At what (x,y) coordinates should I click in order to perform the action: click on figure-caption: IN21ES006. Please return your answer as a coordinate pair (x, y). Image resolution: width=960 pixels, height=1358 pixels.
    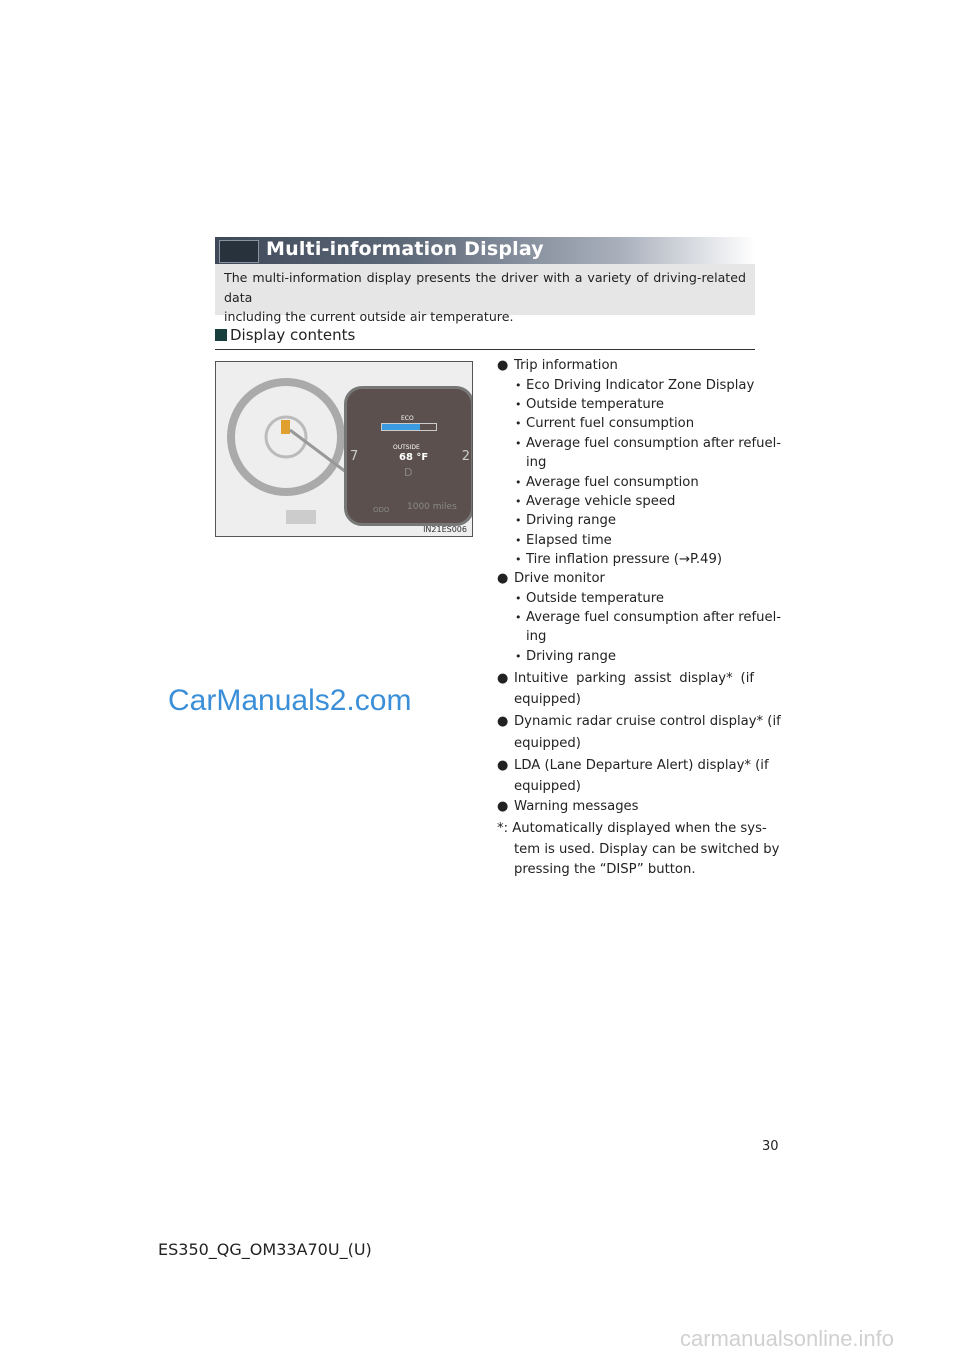
    Looking at the image, I should click on (445, 529).